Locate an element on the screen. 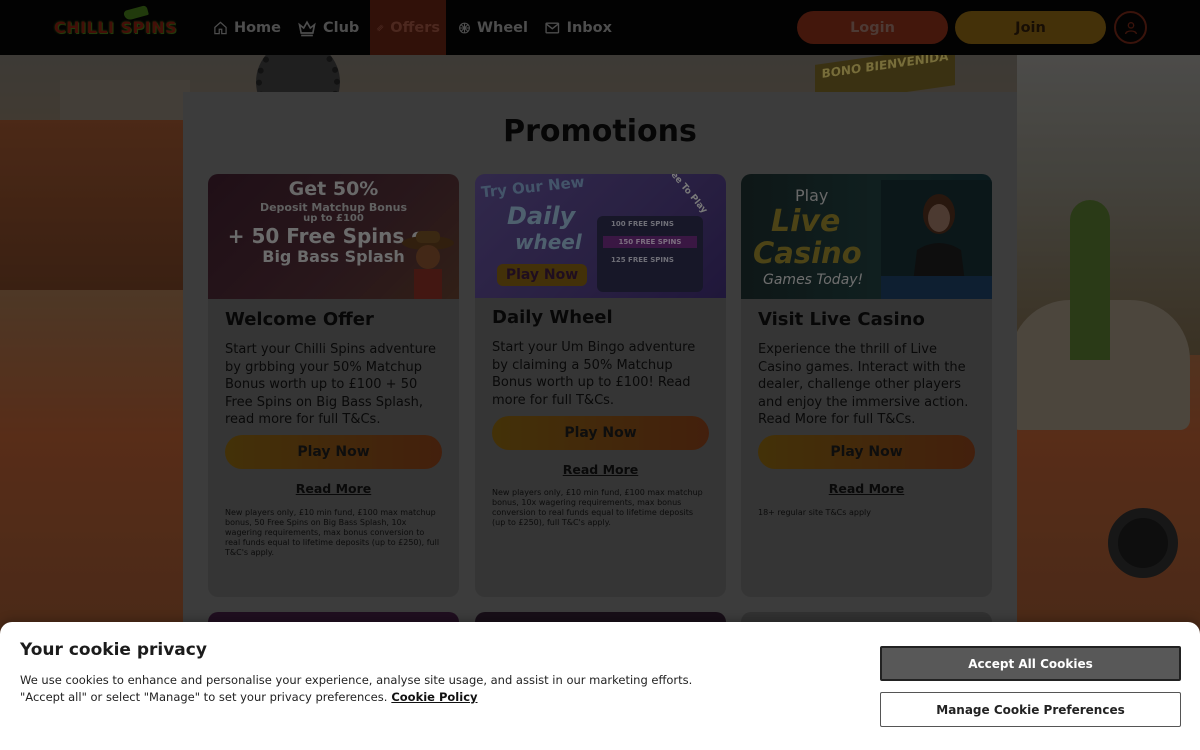 The image size is (1200, 750). fisherman-illustration is located at coordinates (428, 265).